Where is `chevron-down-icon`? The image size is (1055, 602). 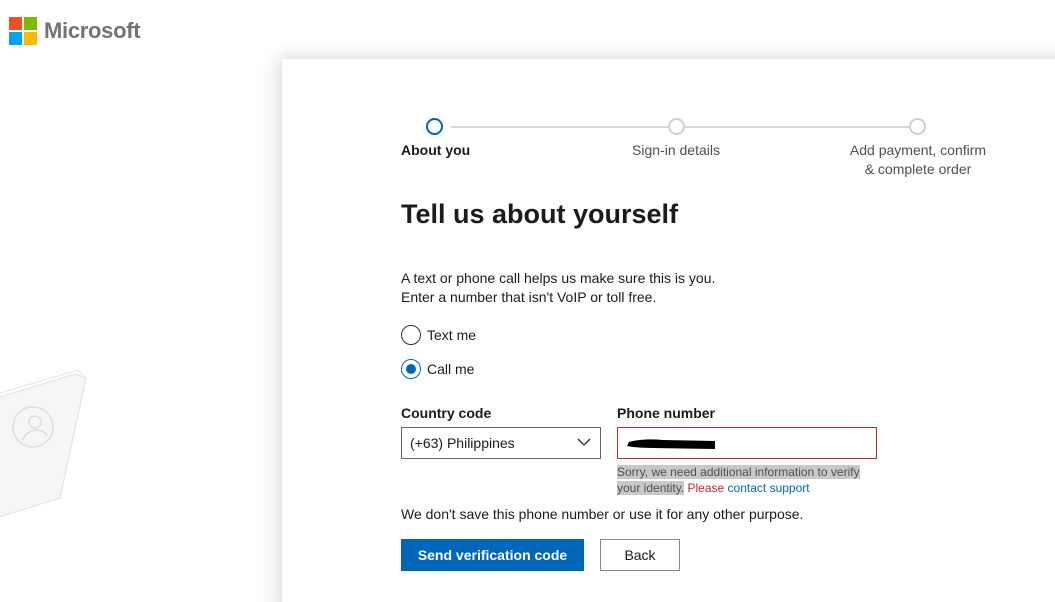
chevron-down-icon is located at coordinates (584, 442).